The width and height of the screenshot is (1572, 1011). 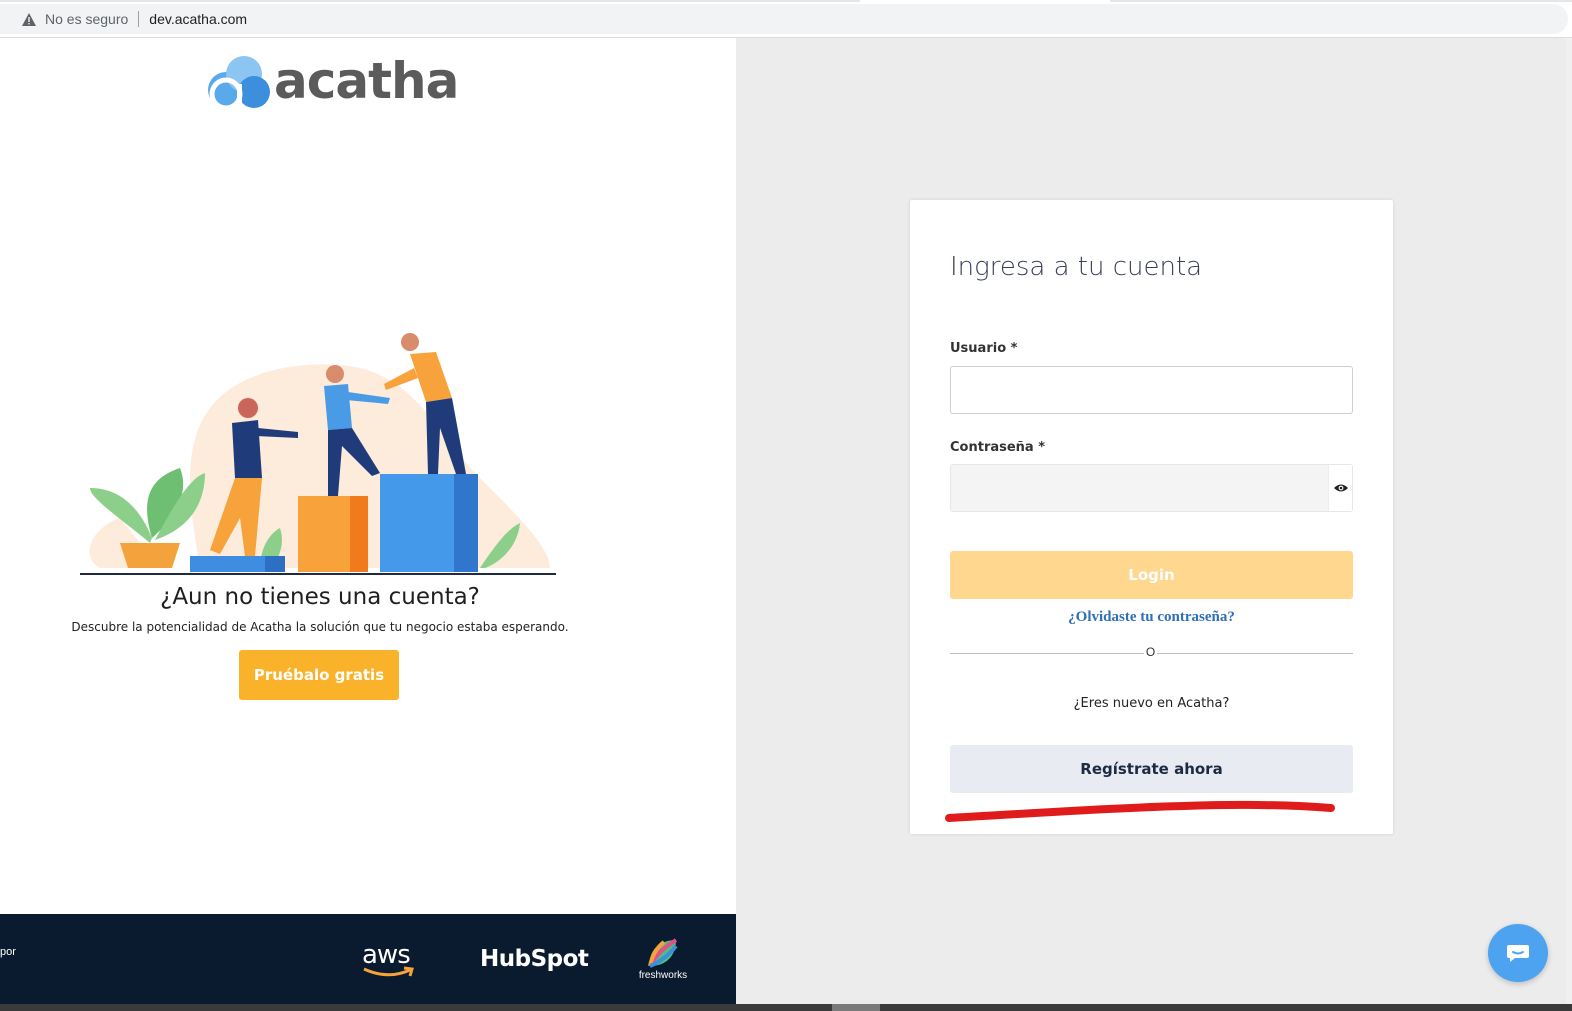 What do you see at coordinates (388, 971) in the screenshot?
I see `aws-smile-icon` at bounding box center [388, 971].